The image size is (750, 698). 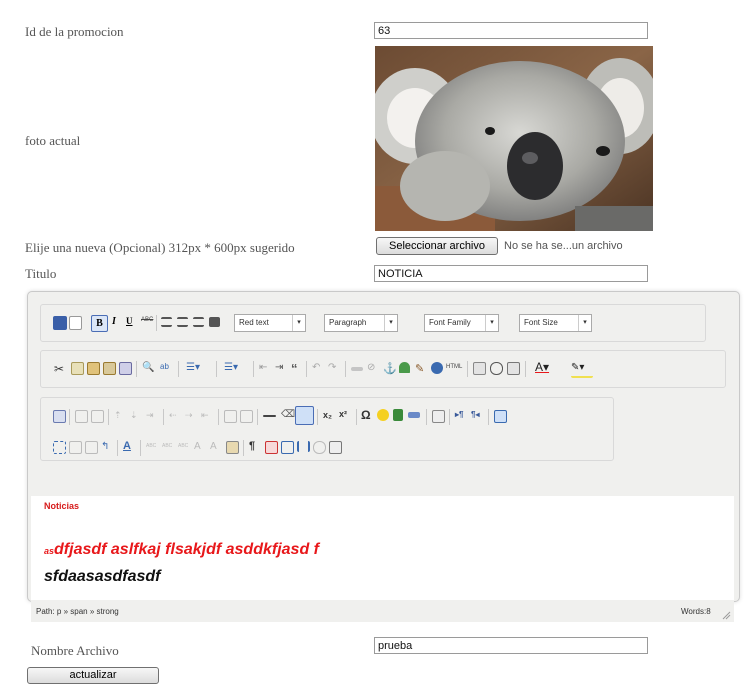 What do you see at coordinates (119, 323) in the screenshot?
I see `italic-icon: I` at bounding box center [119, 323].